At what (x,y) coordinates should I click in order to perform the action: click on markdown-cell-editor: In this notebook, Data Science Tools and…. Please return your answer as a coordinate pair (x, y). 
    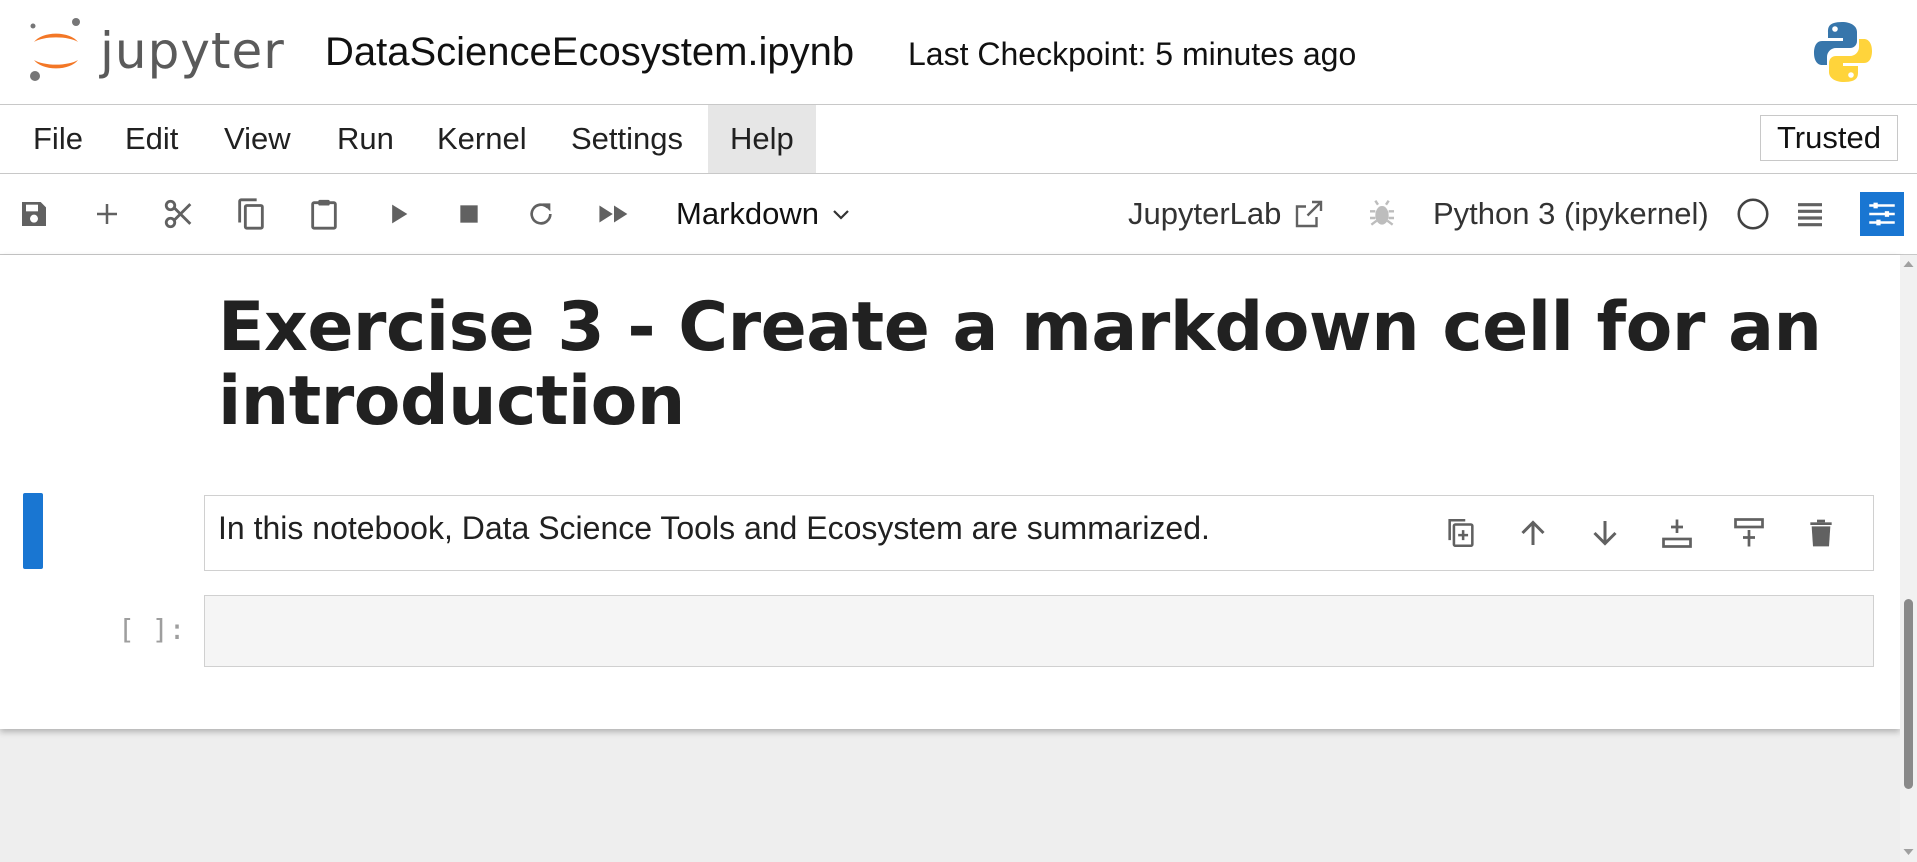
    Looking at the image, I should click on (1039, 533).